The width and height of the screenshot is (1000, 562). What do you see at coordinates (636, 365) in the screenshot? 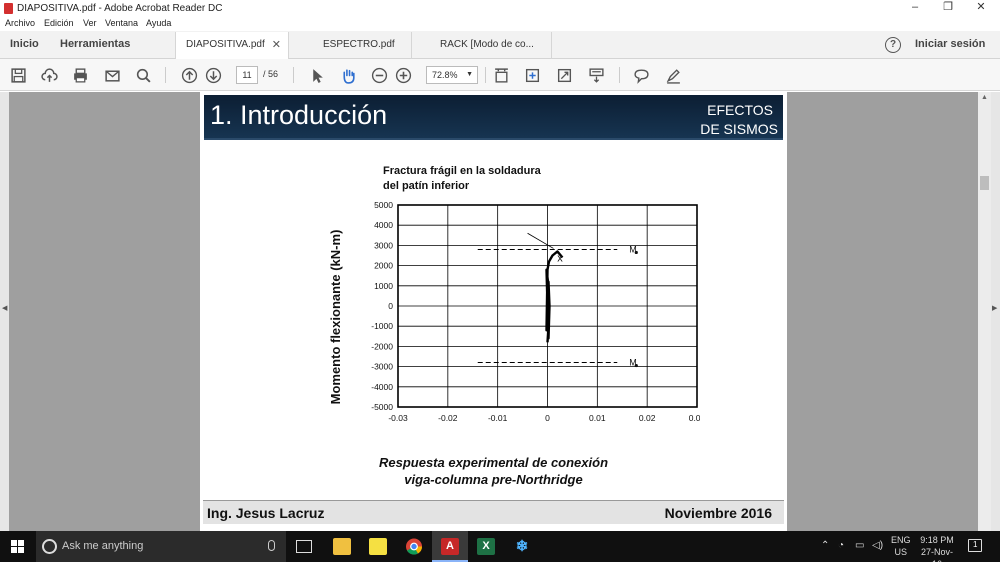
I see `reference-marker` at bounding box center [636, 365].